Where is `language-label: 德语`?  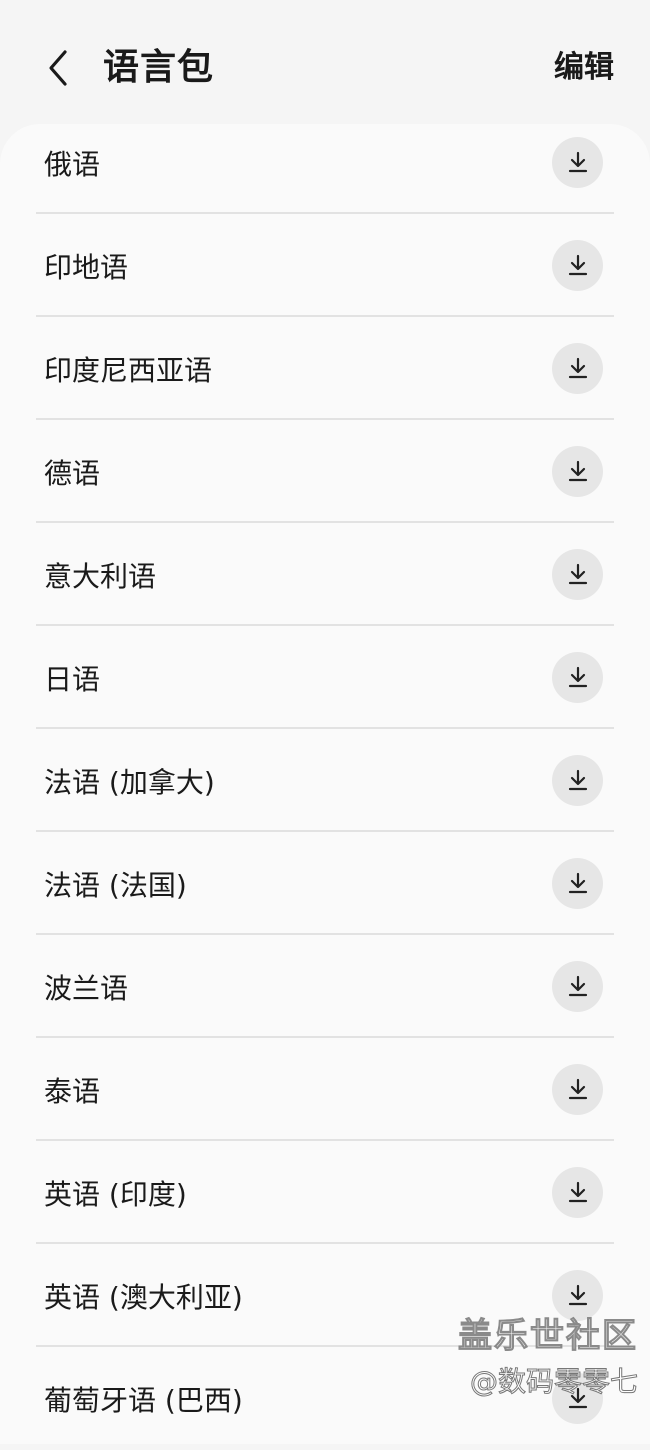 language-label: 德语 is located at coordinates (72, 473).